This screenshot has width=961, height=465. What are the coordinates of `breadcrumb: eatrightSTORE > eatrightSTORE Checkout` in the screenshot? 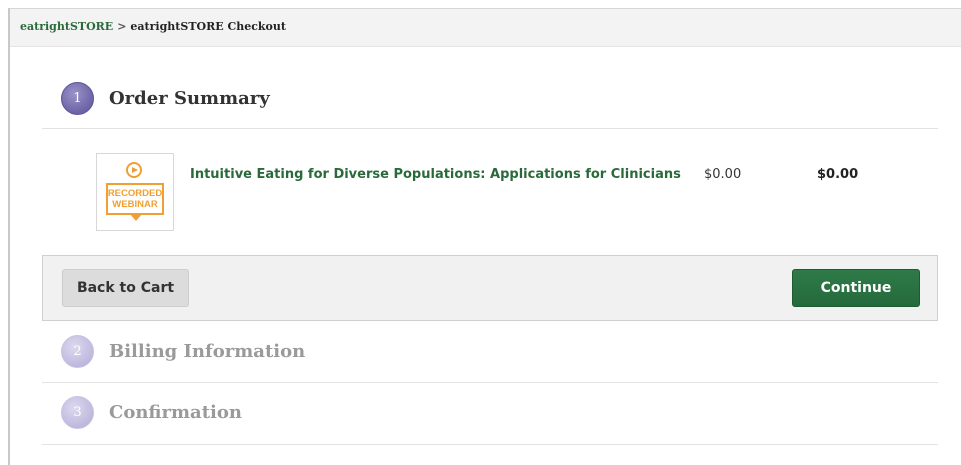 It's located at (153, 26).